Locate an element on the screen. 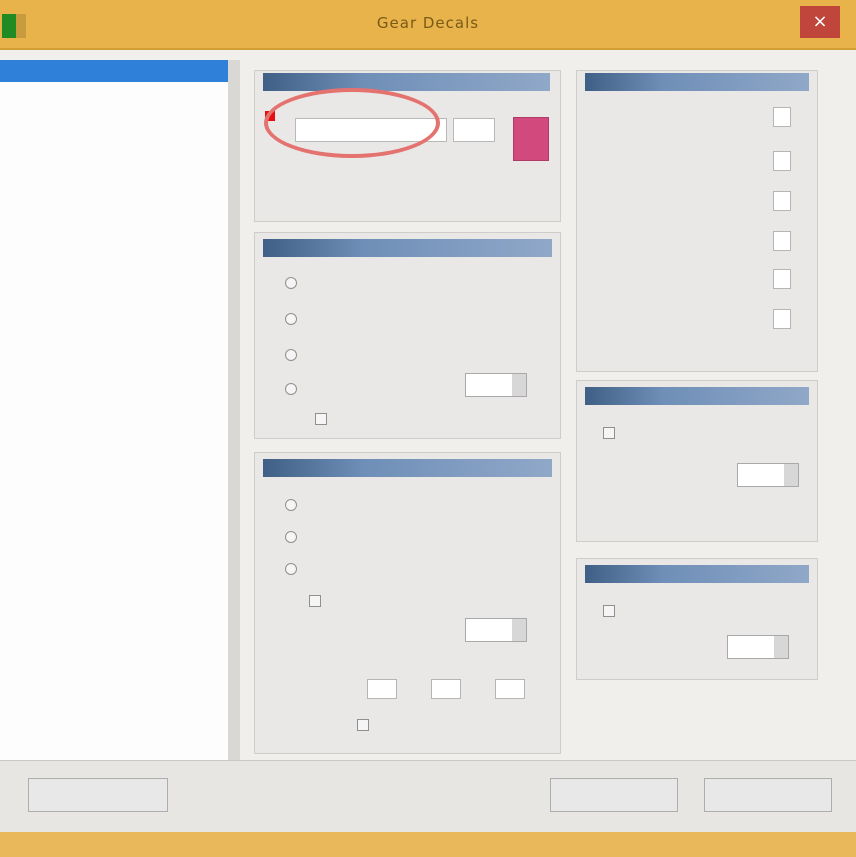 Image resolution: width=856 pixels, height=857 pixels. right-middle-panel is located at coordinates (697, 461).